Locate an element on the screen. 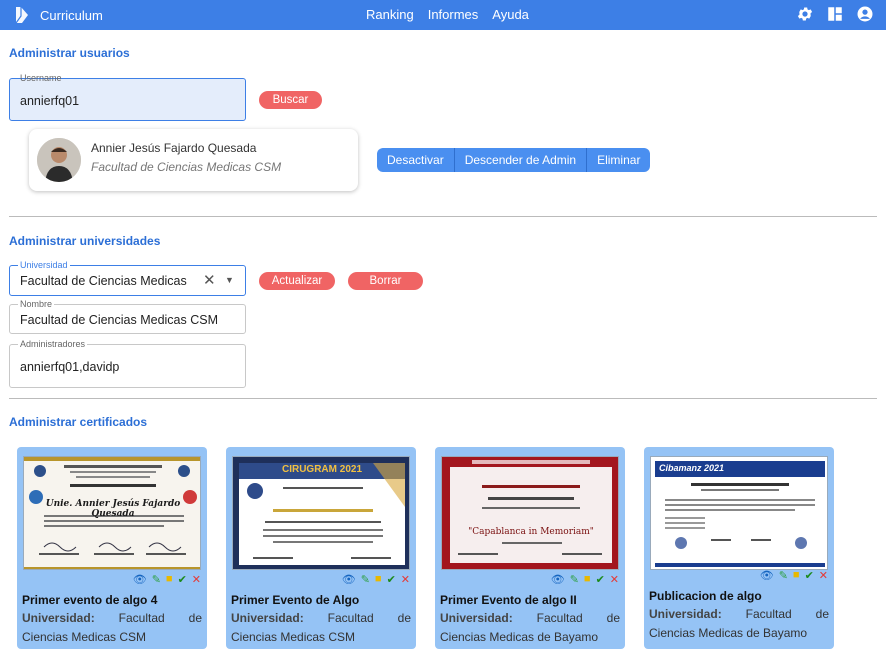  search-button: Buscar is located at coordinates (290, 100).